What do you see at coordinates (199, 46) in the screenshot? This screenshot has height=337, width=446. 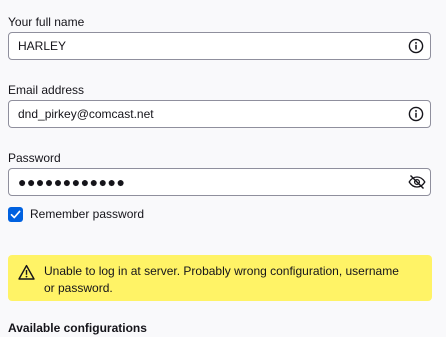 I see `full-name-input` at bounding box center [199, 46].